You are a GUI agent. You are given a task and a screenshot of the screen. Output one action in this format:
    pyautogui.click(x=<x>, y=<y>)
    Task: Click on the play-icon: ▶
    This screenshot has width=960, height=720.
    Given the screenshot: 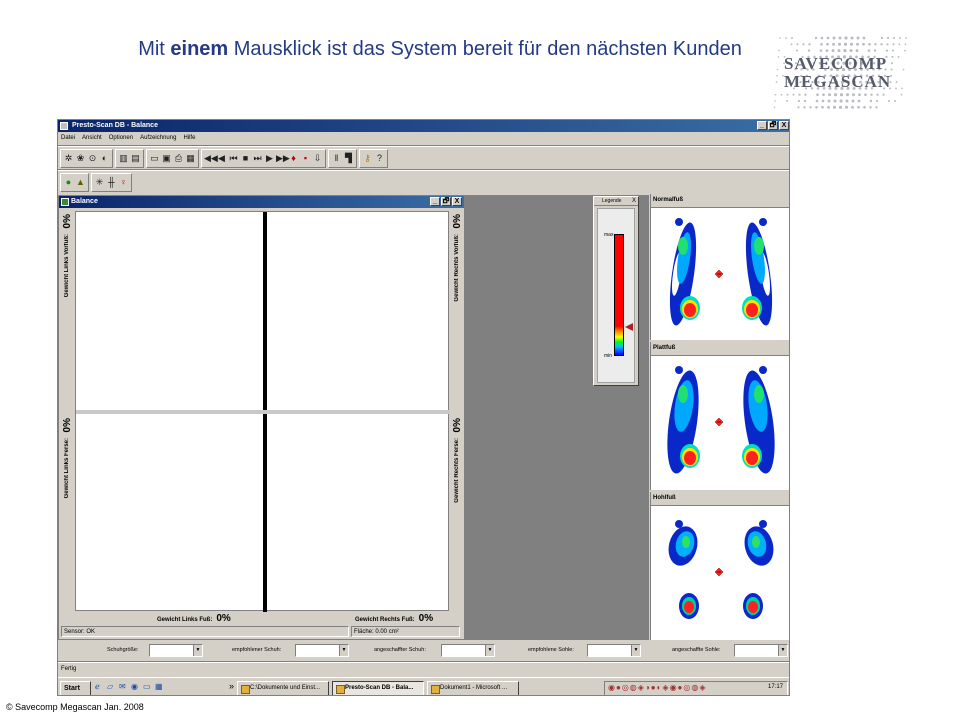 What is the action you would take?
    pyautogui.click(x=269, y=158)
    